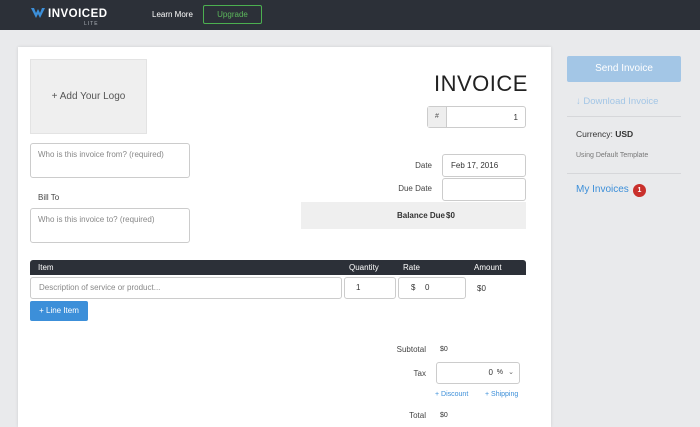  What do you see at coordinates (621, 101) in the screenshot?
I see `download-invoice-label: Download Invoice` at bounding box center [621, 101].